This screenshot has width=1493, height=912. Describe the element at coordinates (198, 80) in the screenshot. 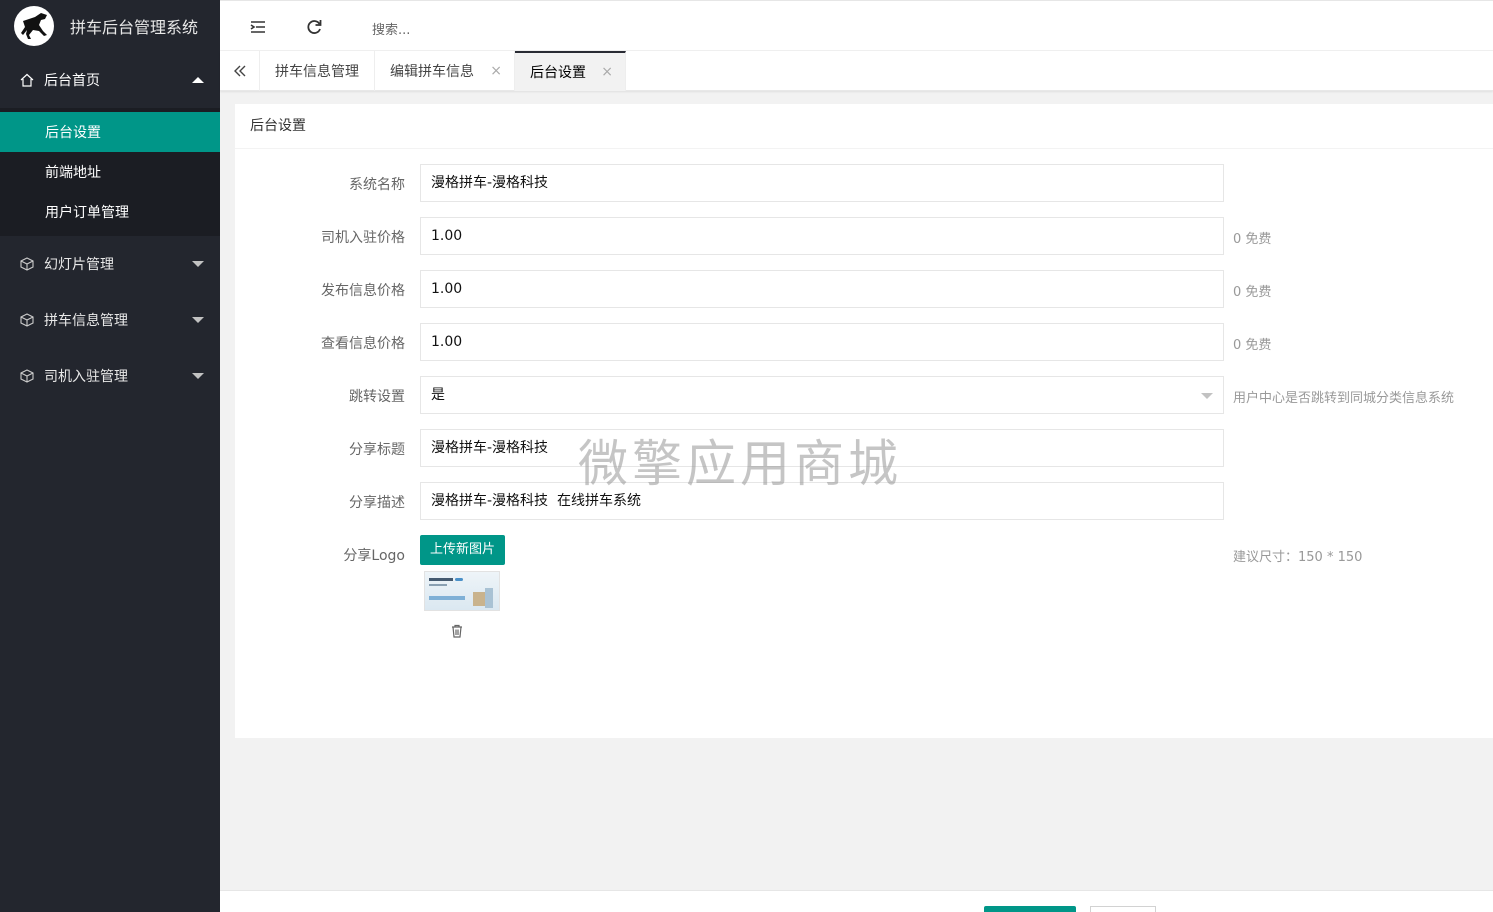

I see `caret-up-icon` at that location.